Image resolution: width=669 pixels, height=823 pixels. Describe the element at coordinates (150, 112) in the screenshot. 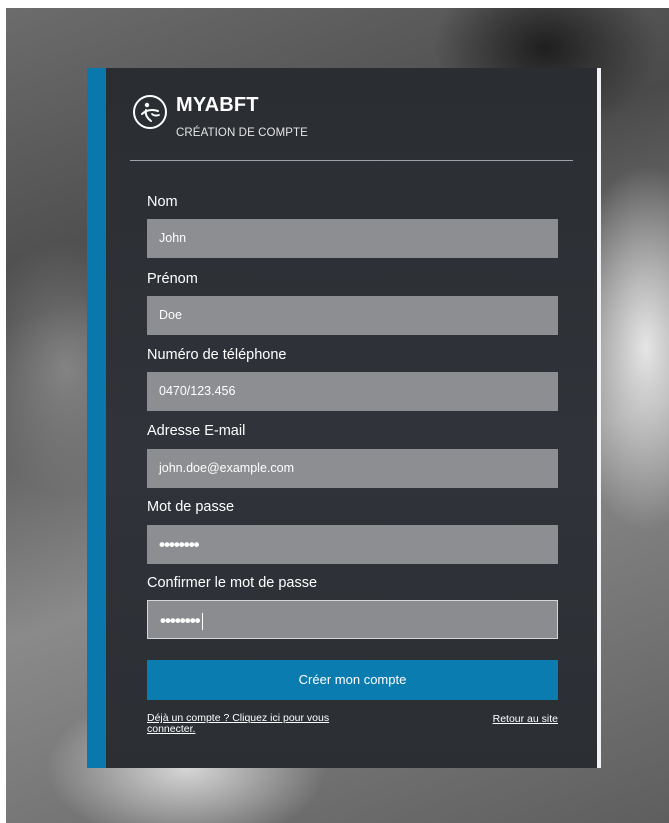

I see `abft-logo-icon` at that location.